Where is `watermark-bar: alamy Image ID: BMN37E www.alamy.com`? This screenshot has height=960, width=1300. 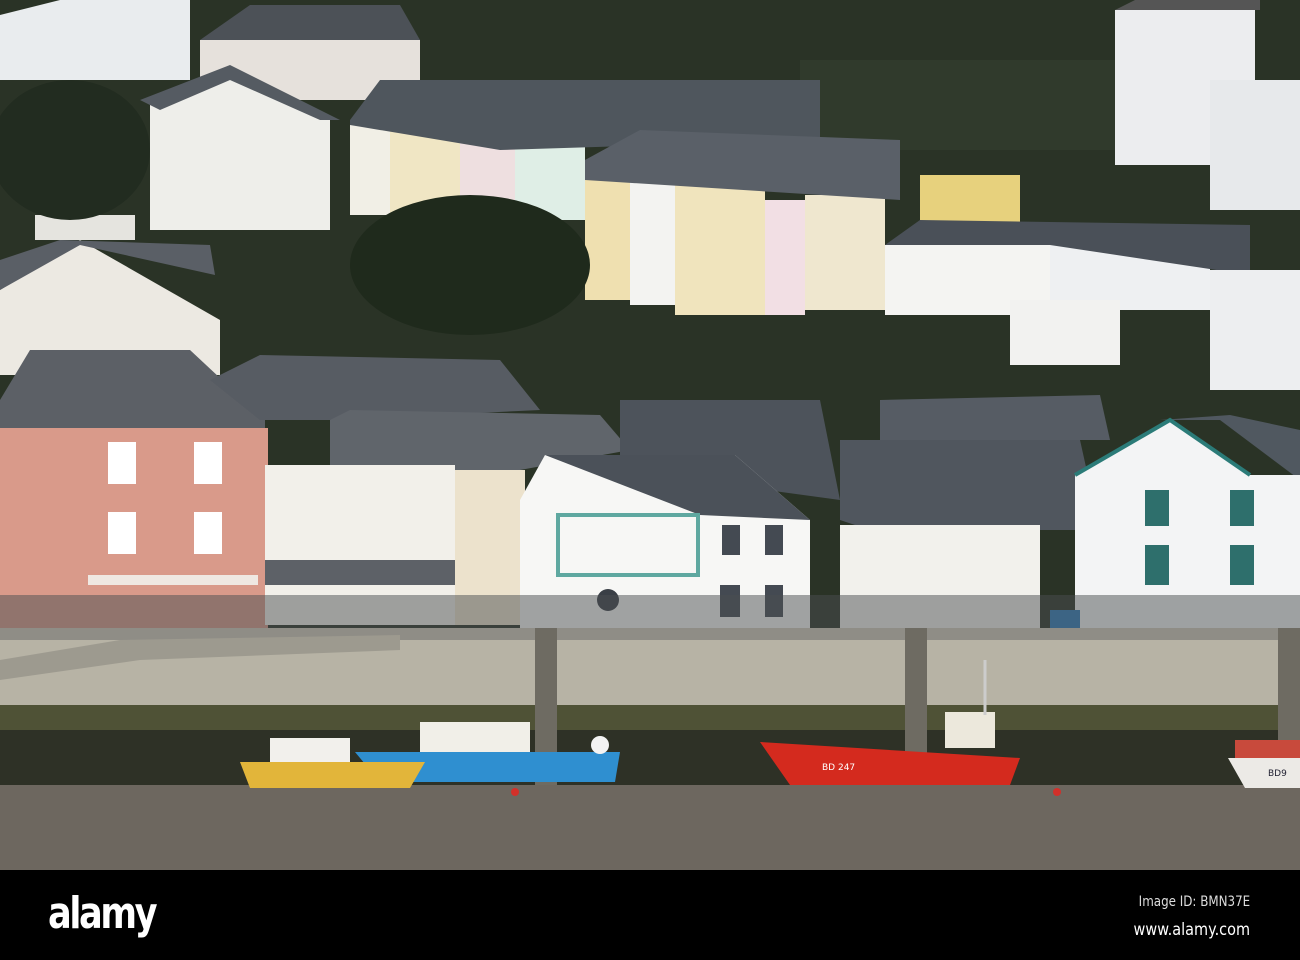
watermark-bar: alamy Image ID: BMN37E www.alamy.com is located at coordinates (650, 915).